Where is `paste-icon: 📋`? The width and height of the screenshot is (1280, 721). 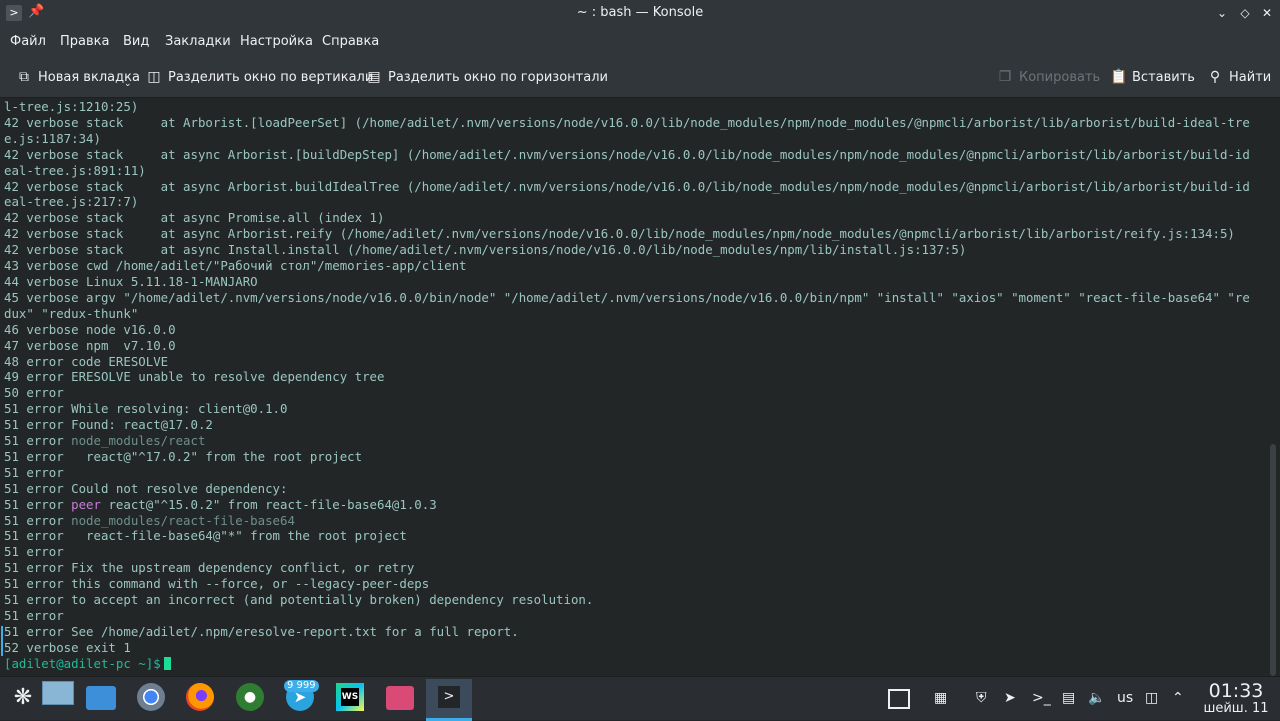
paste-icon: 📋 is located at coordinates (1119, 77).